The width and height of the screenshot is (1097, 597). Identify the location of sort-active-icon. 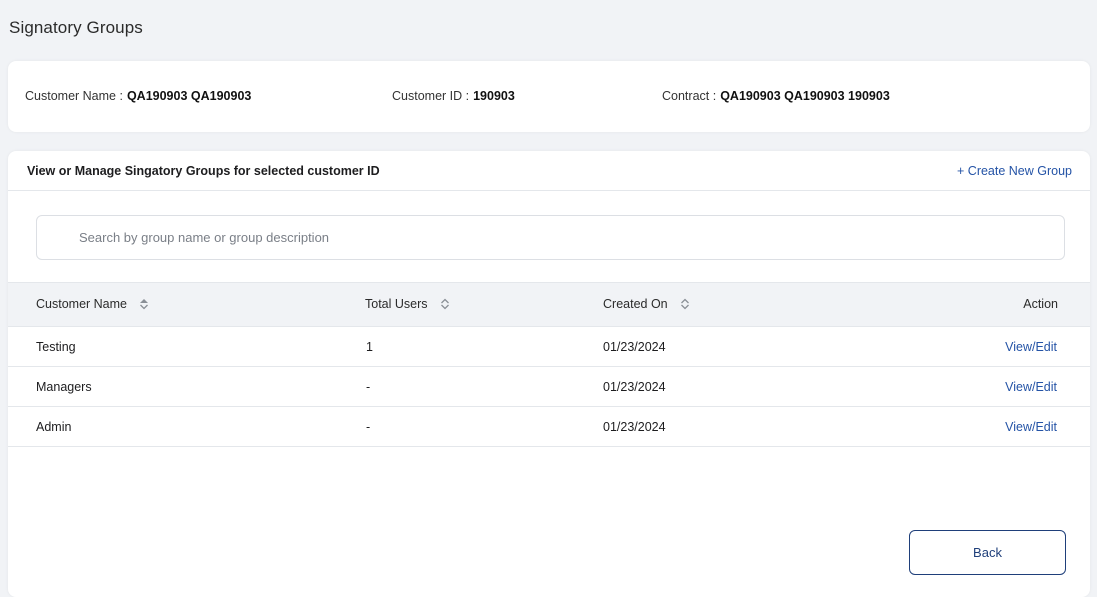
(144, 304).